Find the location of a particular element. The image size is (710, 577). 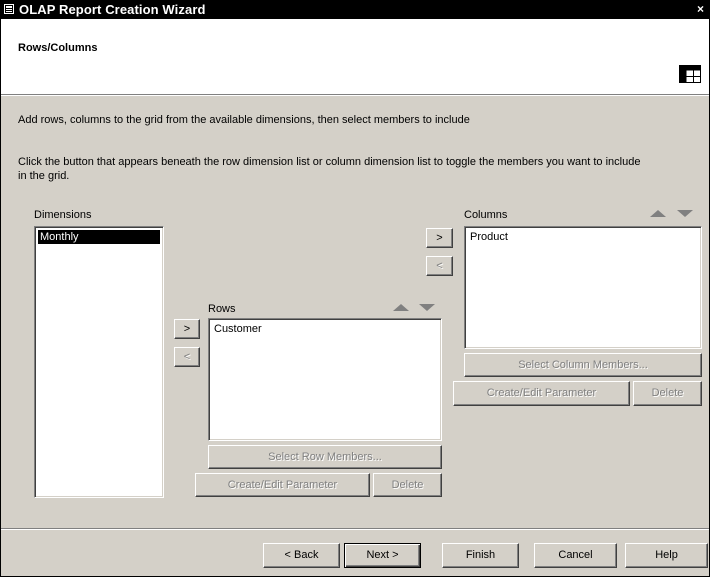

wizard-header: Rows/Columns is located at coordinates (355, 57).